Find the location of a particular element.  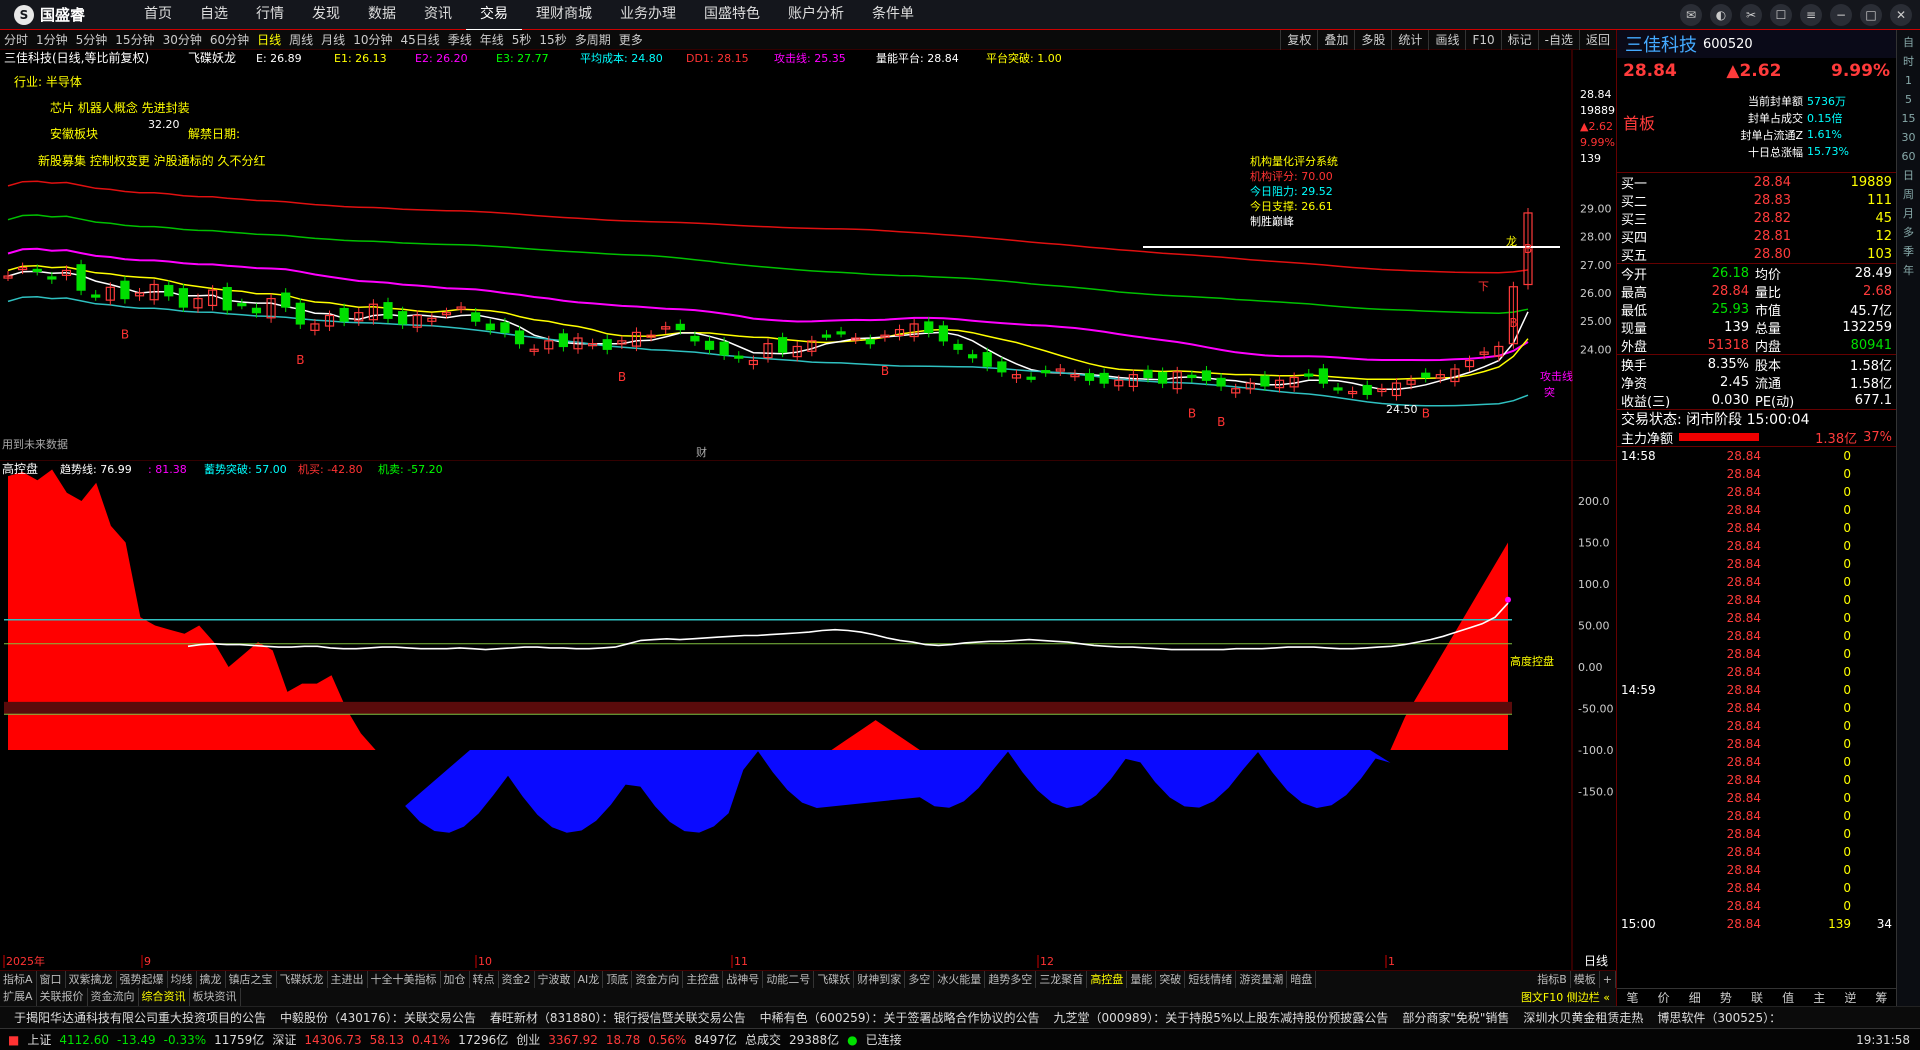

news-item: 深圳水贝黄金租赁走热 is located at coordinates (1576, 1017).